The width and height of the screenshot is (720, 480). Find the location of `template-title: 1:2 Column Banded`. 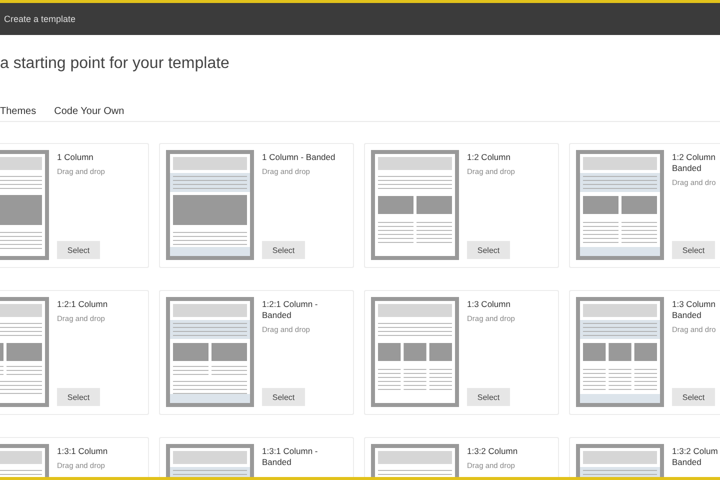

template-title: 1:2 Column Banded is located at coordinates (694, 163).